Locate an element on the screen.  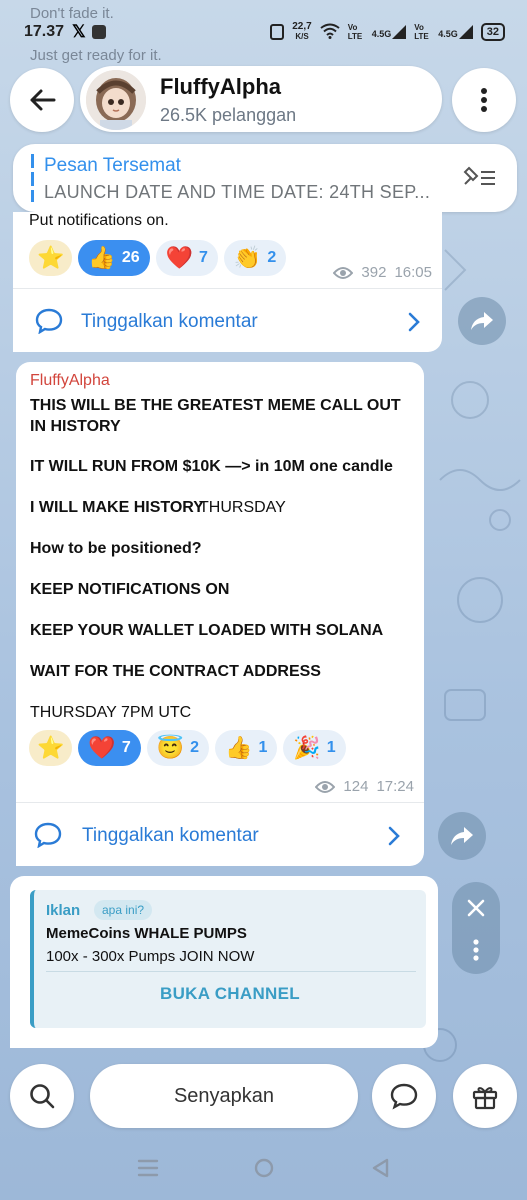
chat-bubble-icon is located at coordinates (404, 1096).